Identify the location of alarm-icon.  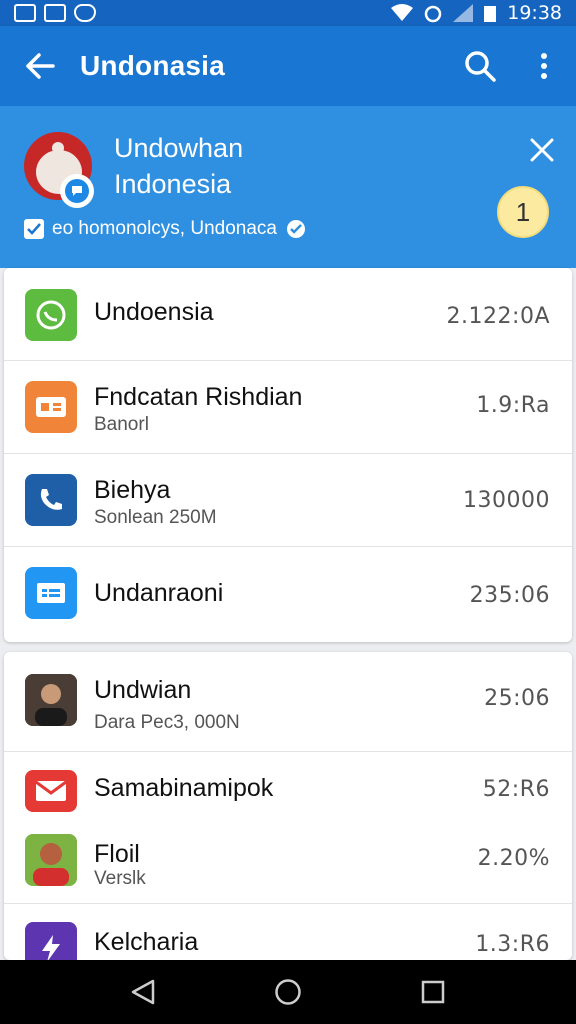
(433, 14).